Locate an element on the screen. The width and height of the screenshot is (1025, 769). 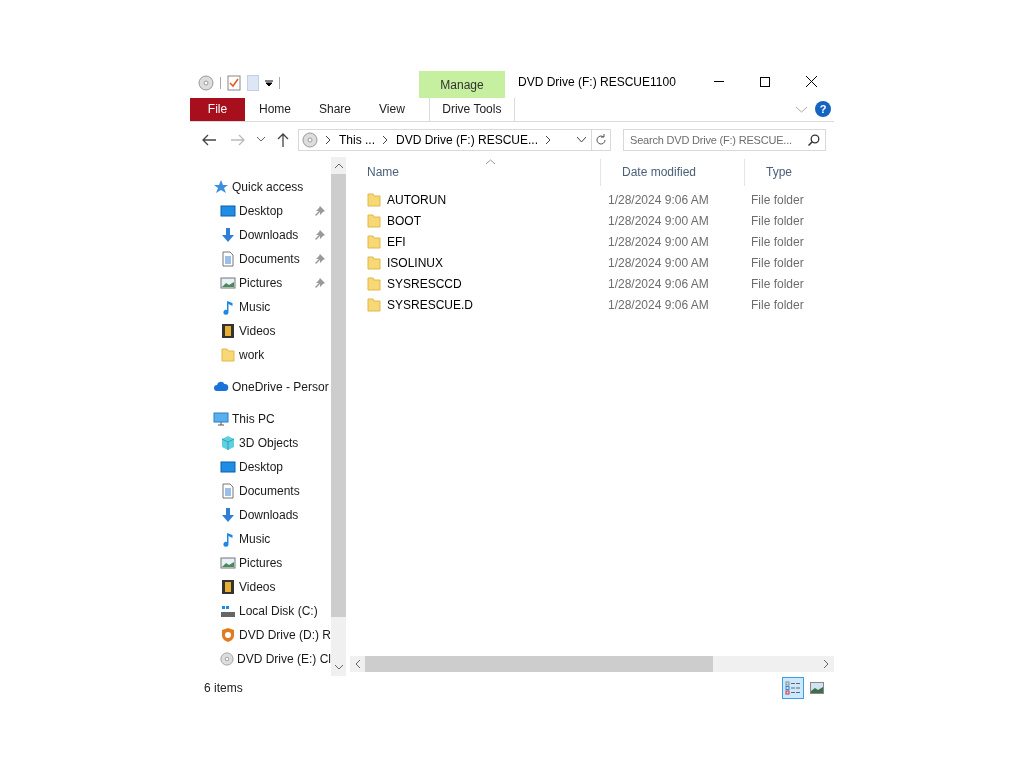
nav-item: OneDrive - Persor is located at coordinates (280, 386).